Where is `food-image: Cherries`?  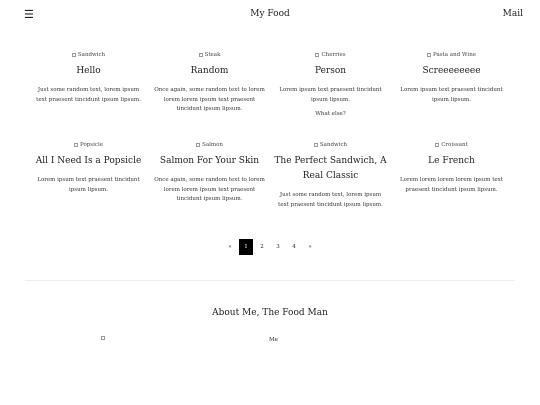 food-image: Cherries is located at coordinates (330, 54).